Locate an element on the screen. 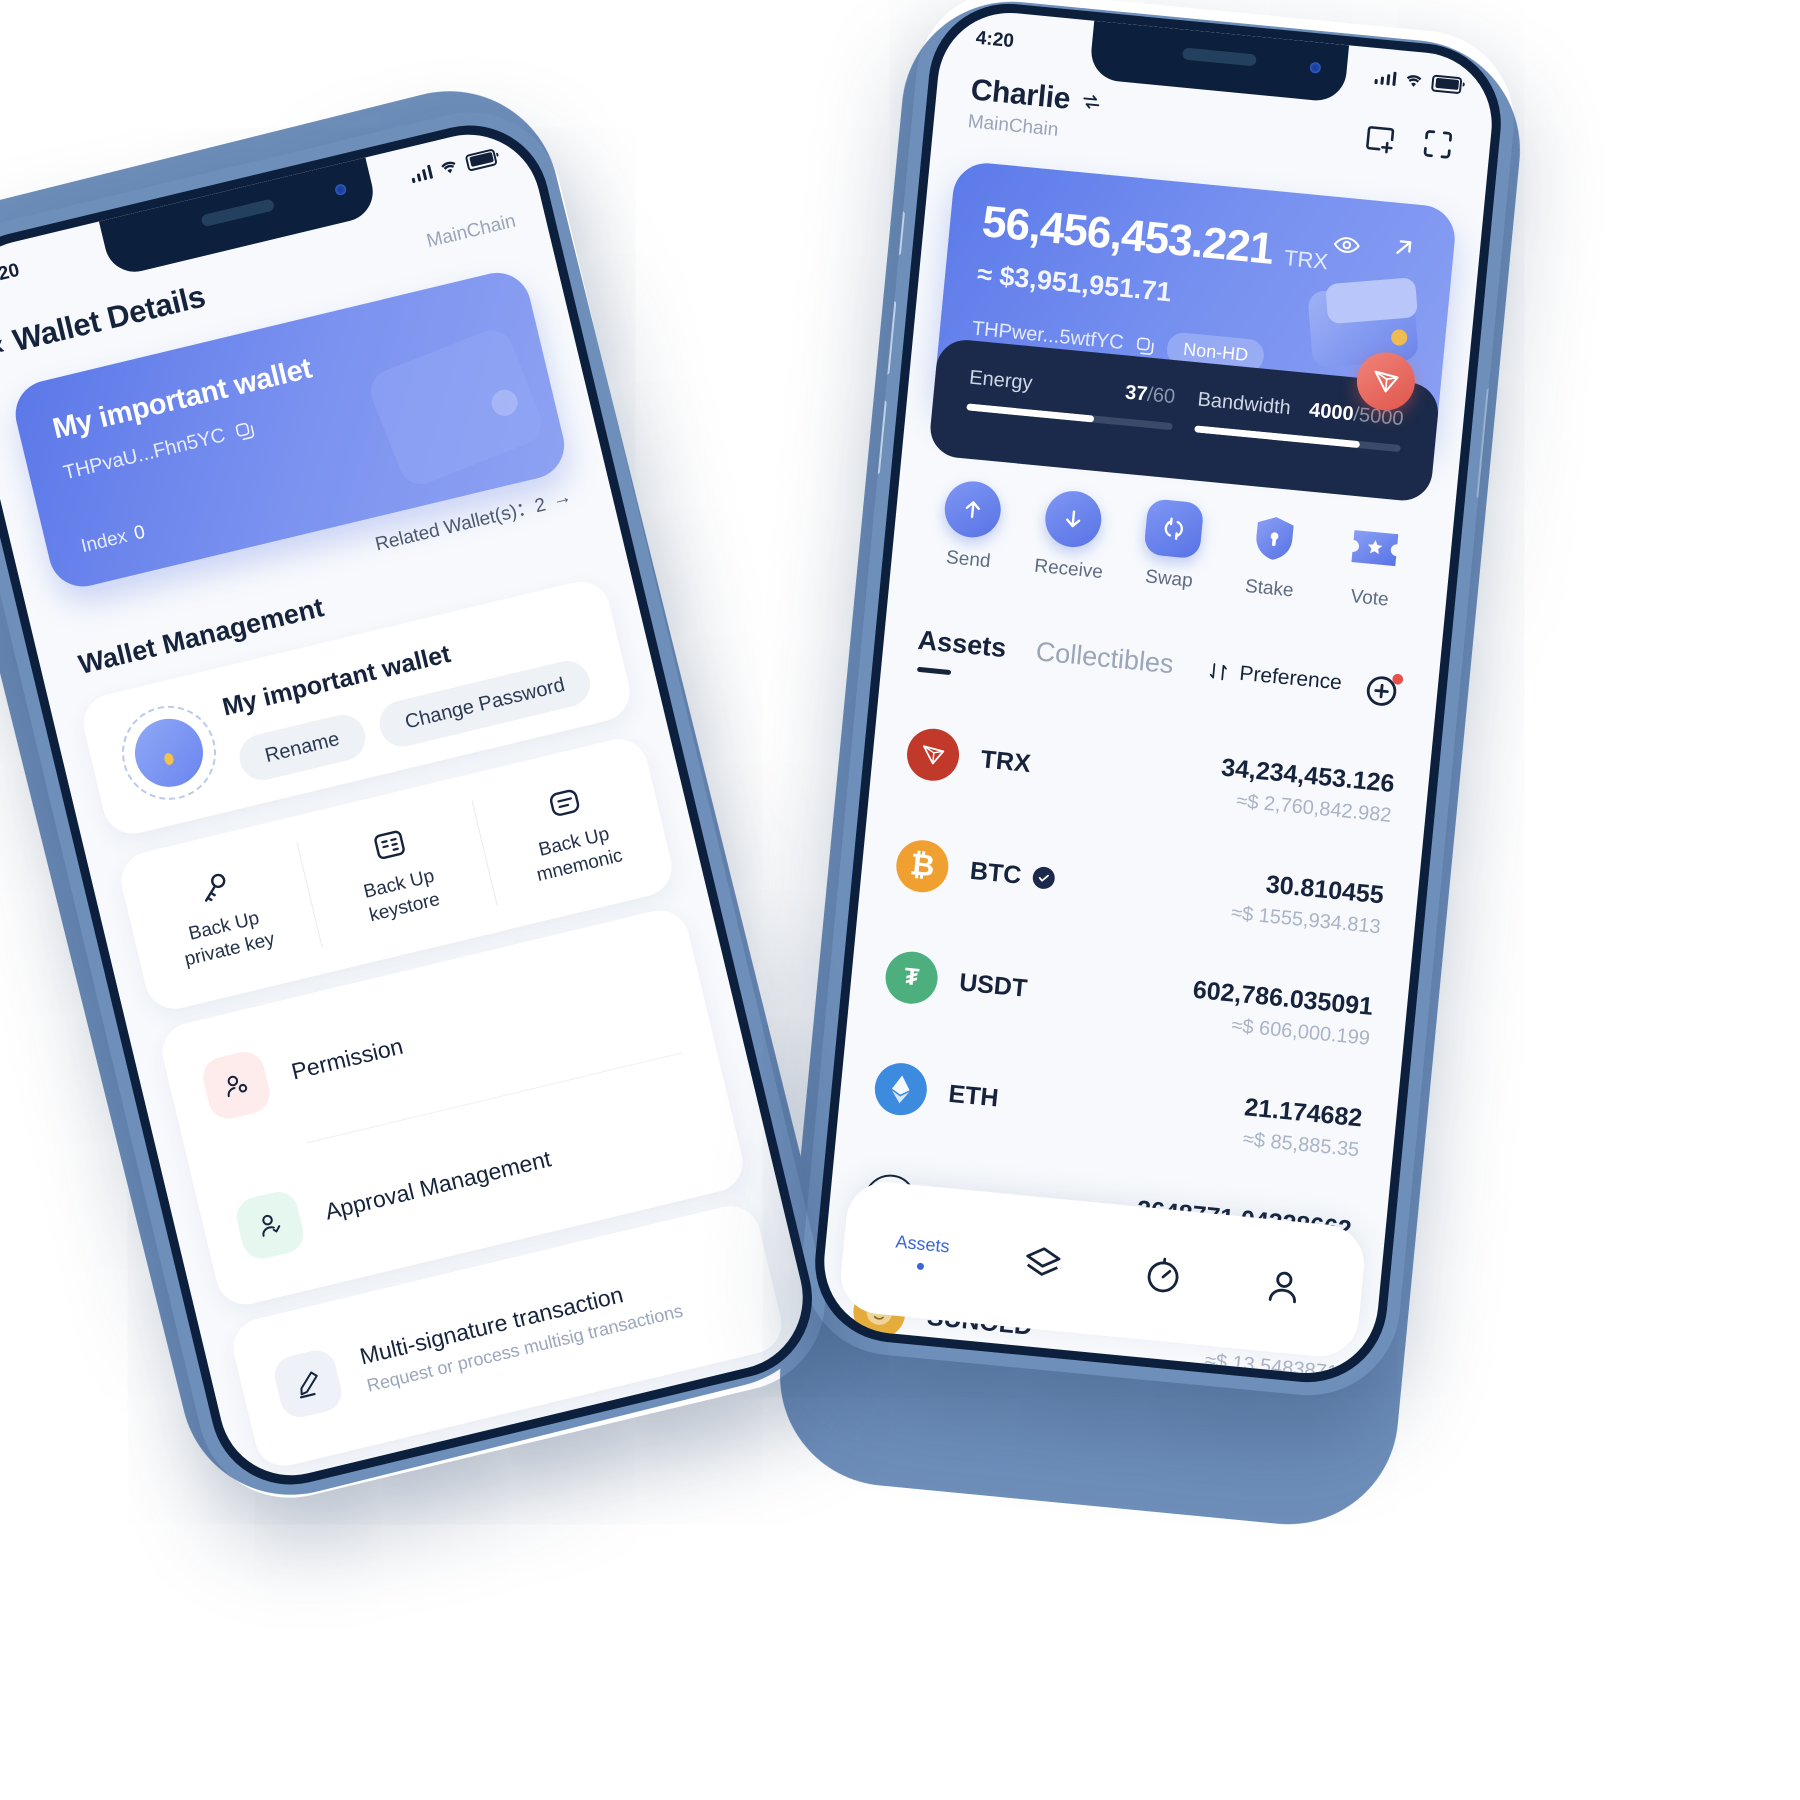 The height and width of the screenshot is (1800, 1800). wallet-index-label: Index is located at coordinates (104, 541).